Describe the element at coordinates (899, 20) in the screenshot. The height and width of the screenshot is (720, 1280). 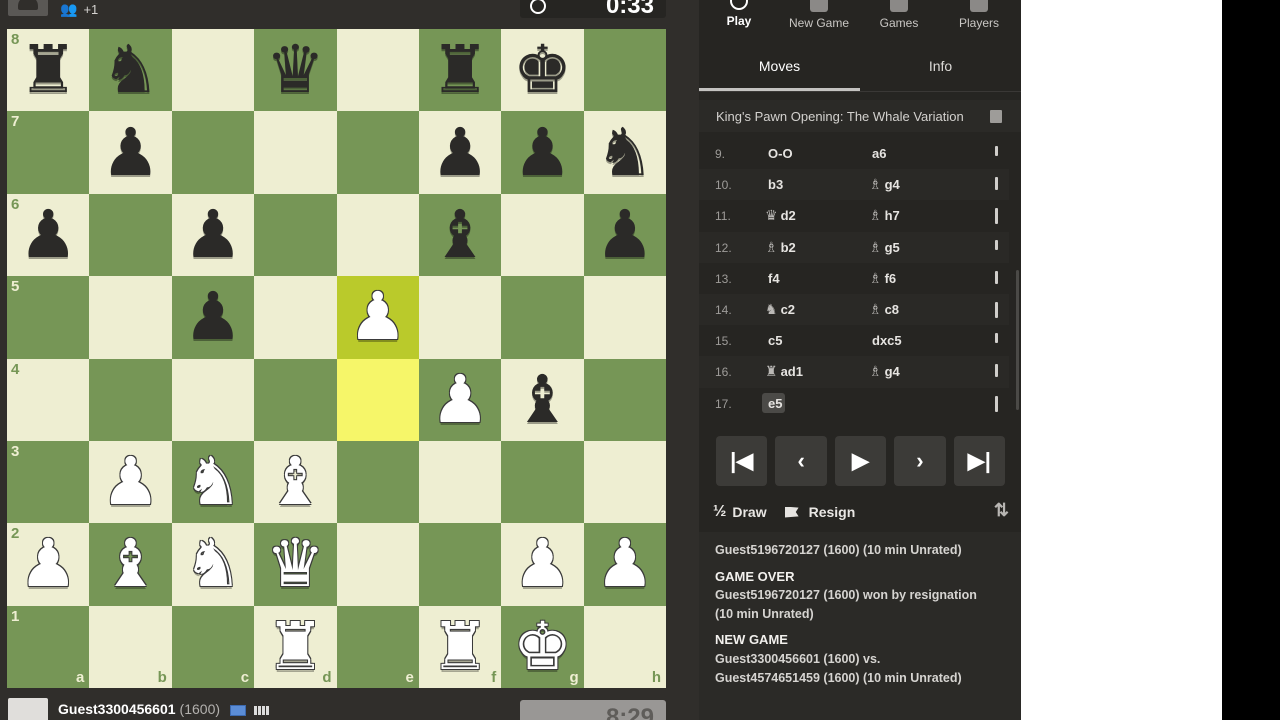
I see `nav-games: Games` at that location.